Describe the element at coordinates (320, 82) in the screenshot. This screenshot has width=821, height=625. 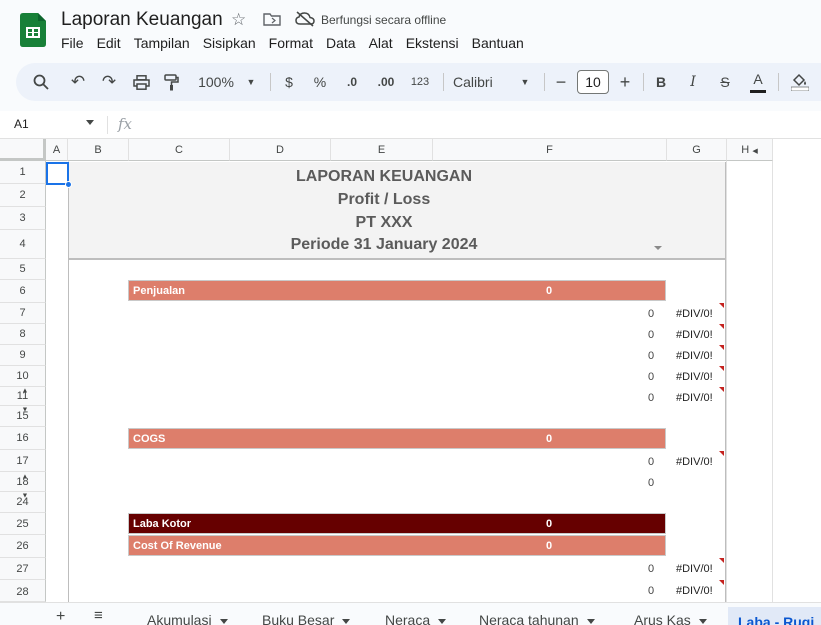
I see `percent-format-button: %` at that location.